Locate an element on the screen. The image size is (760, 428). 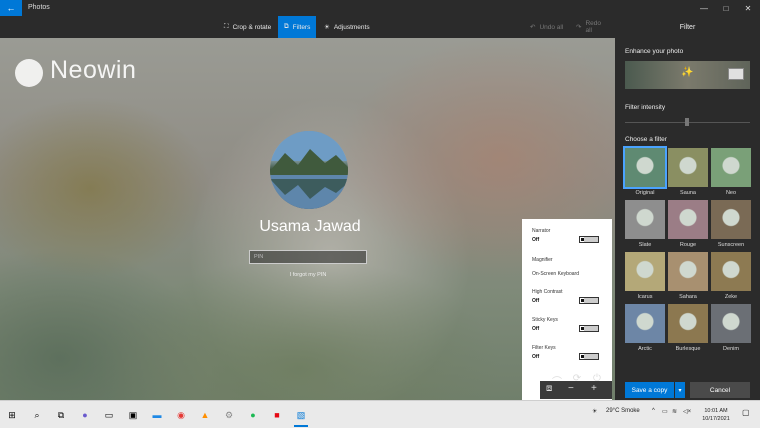
chevron-down-icon: ▾ is located at coordinates (680, 390).